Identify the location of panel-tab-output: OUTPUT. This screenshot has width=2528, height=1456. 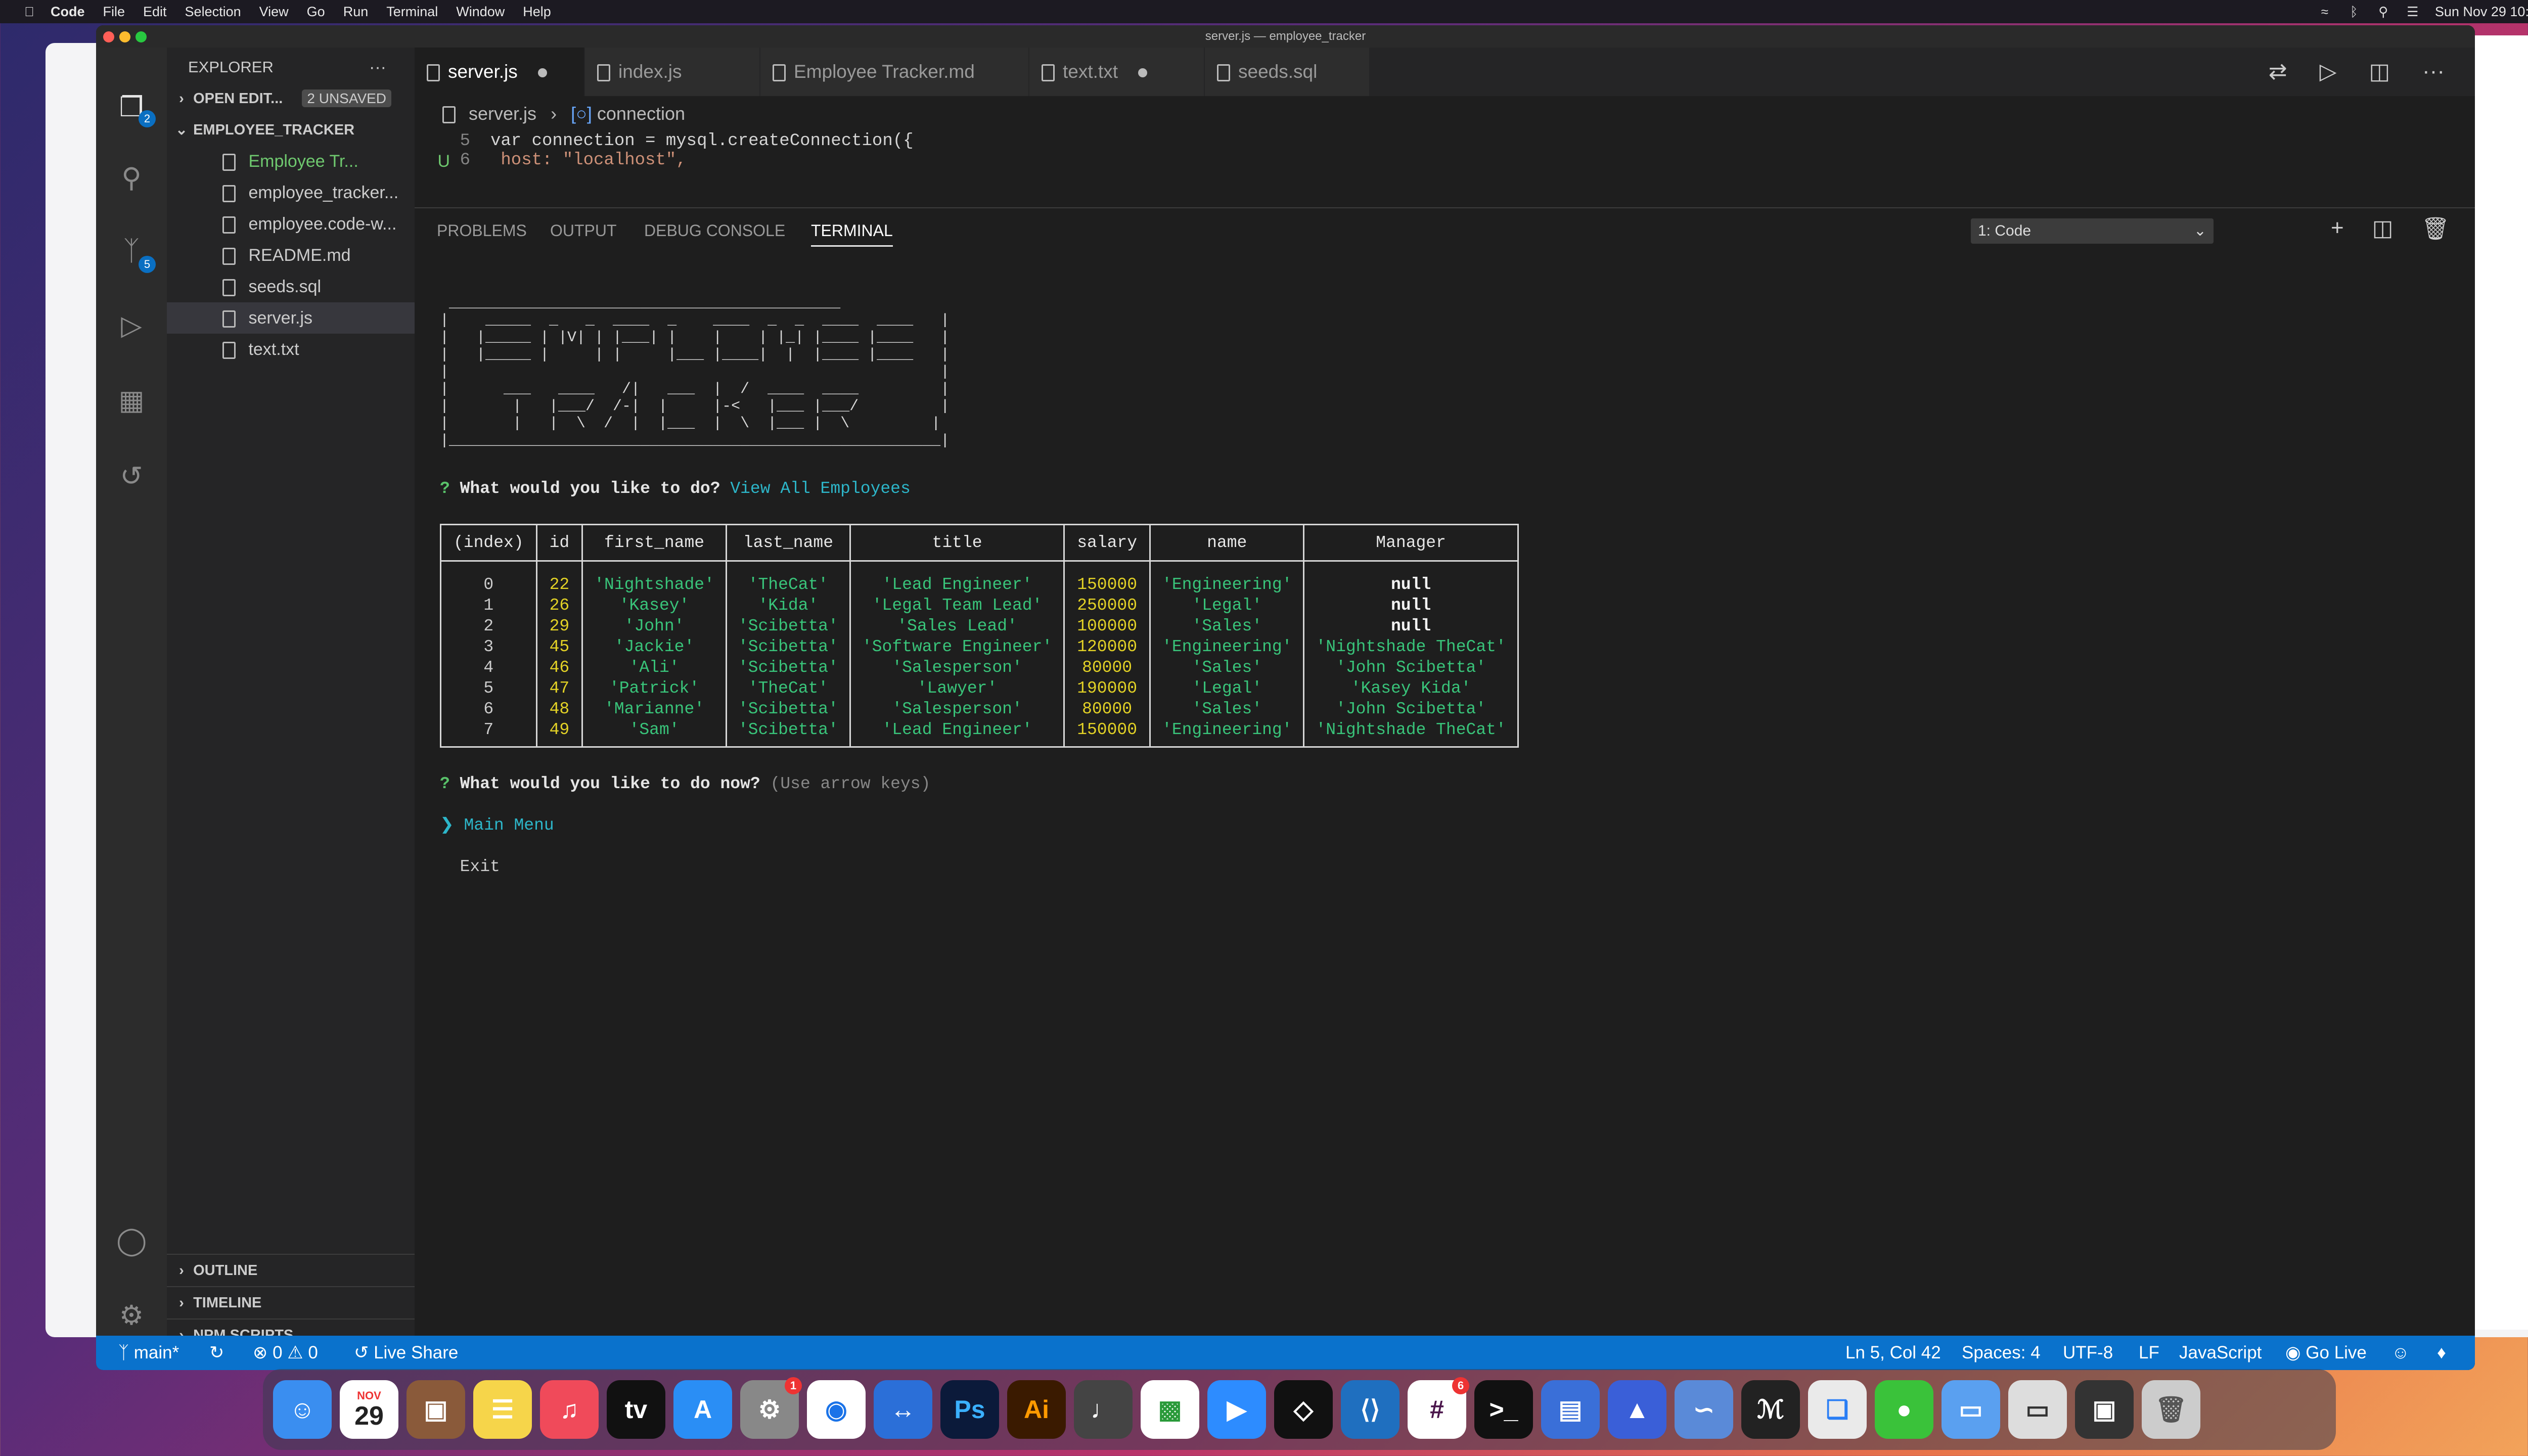
(584, 230).